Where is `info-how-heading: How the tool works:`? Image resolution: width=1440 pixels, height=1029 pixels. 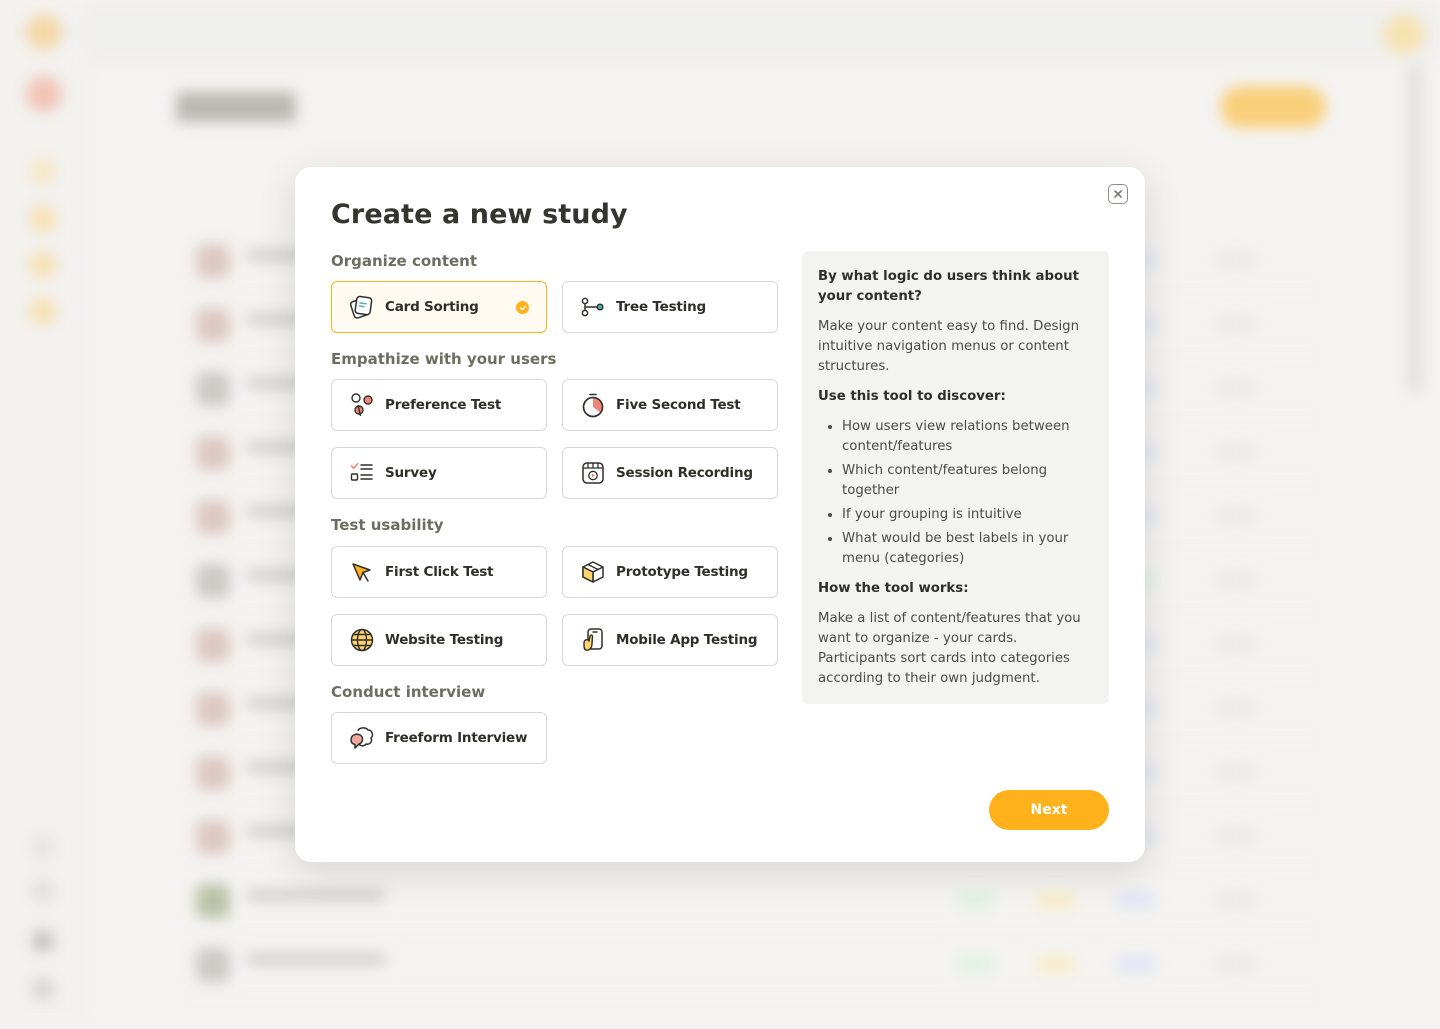
info-how-heading: How the tool works: is located at coordinates (893, 588).